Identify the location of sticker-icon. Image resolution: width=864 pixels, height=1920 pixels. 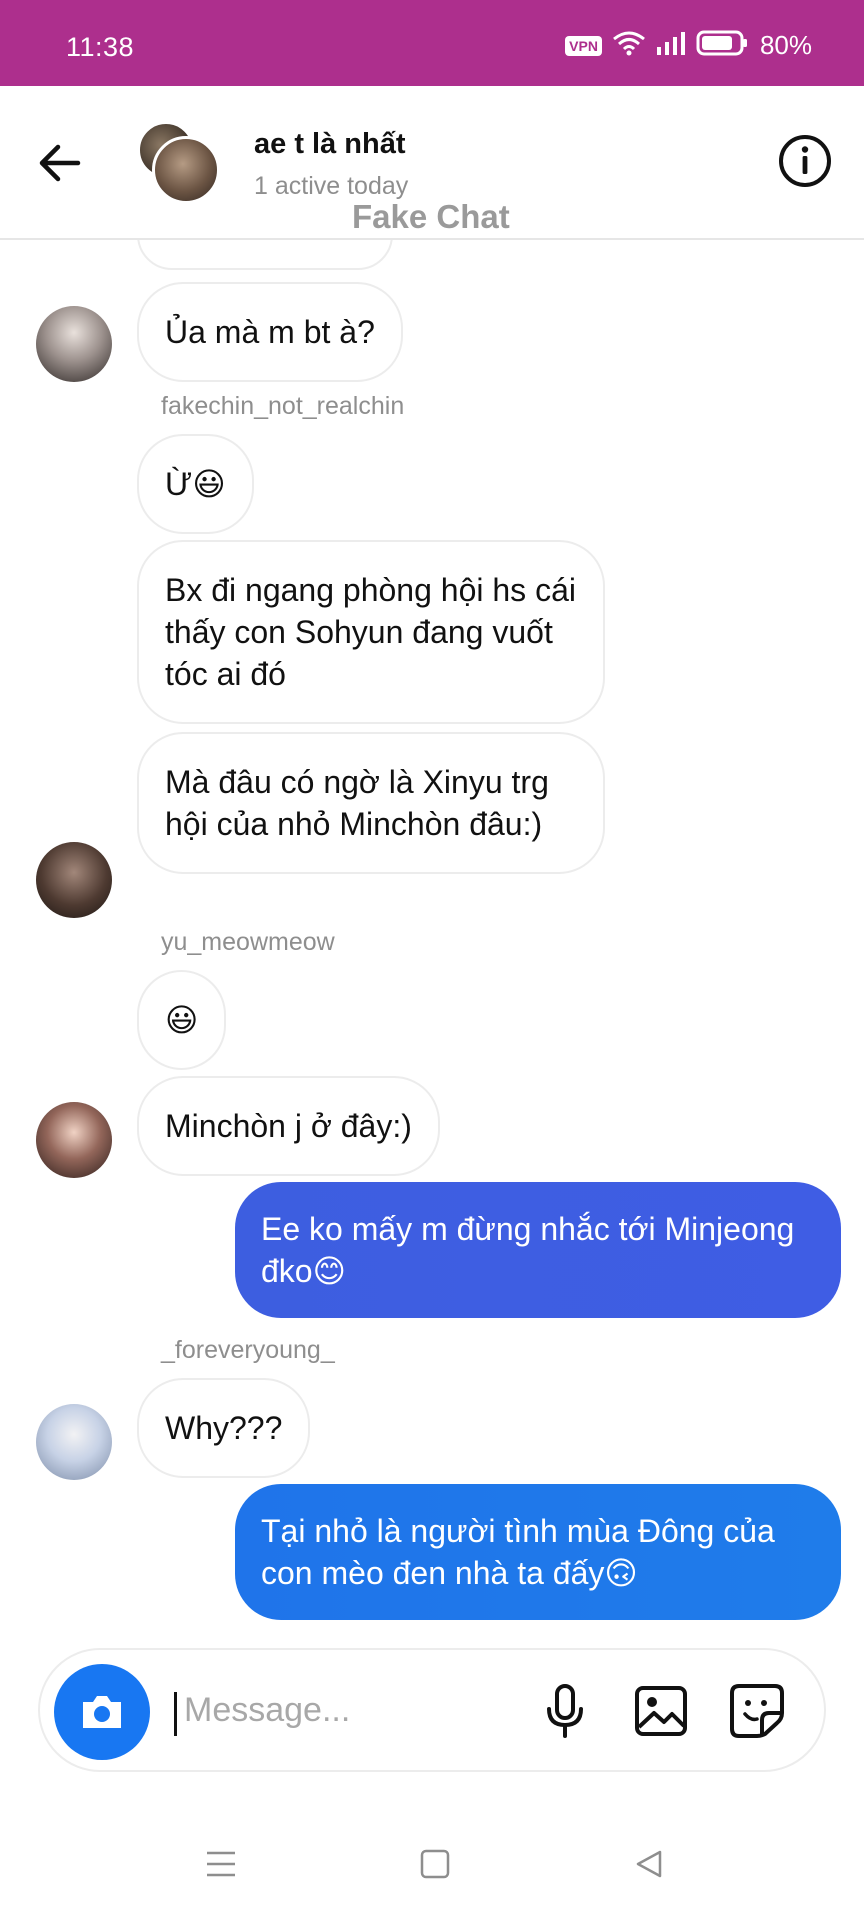
(757, 1711).